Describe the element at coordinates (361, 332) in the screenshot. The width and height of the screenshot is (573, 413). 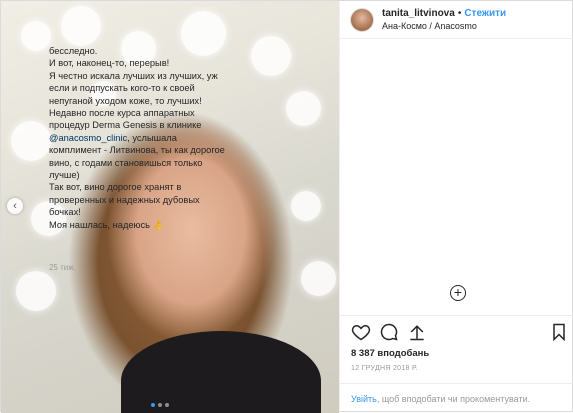
I see `heart-icon` at that location.